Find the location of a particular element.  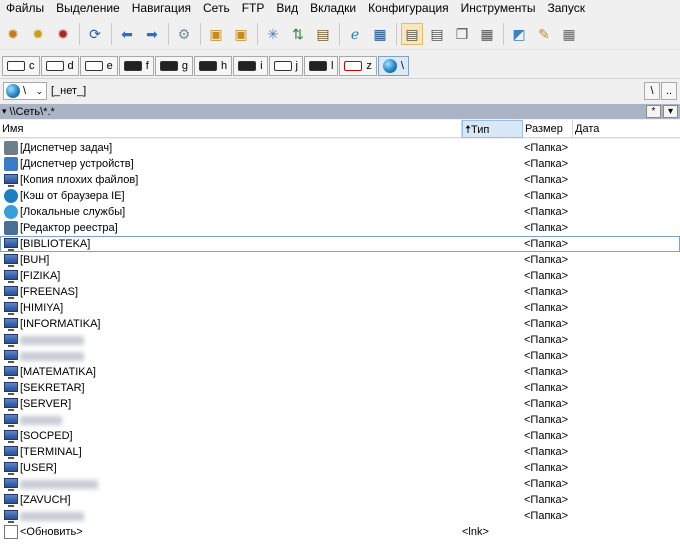

list-item: [Редактор реестра] <Папка> is located at coordinates (340, 228).